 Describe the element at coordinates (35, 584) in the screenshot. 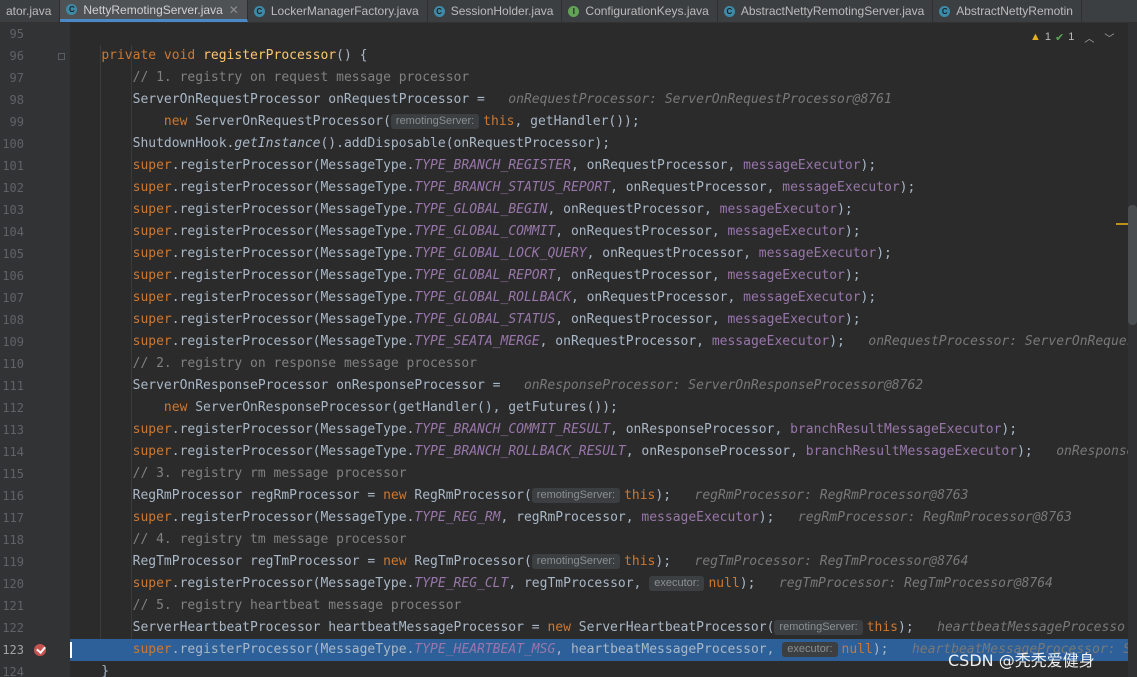

I see `gutter-row: 120` at that location.